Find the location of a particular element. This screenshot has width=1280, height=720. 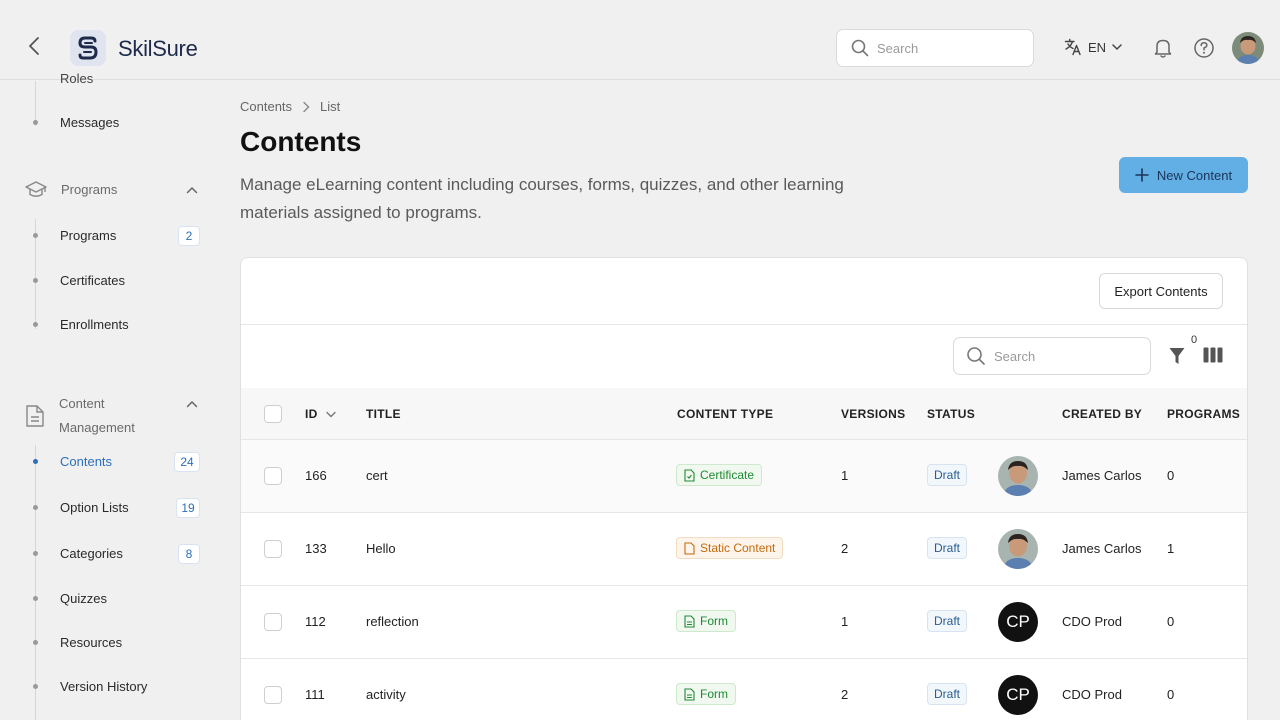

cell-created-by: CDO Prod is located at coordinates (1092, 621).